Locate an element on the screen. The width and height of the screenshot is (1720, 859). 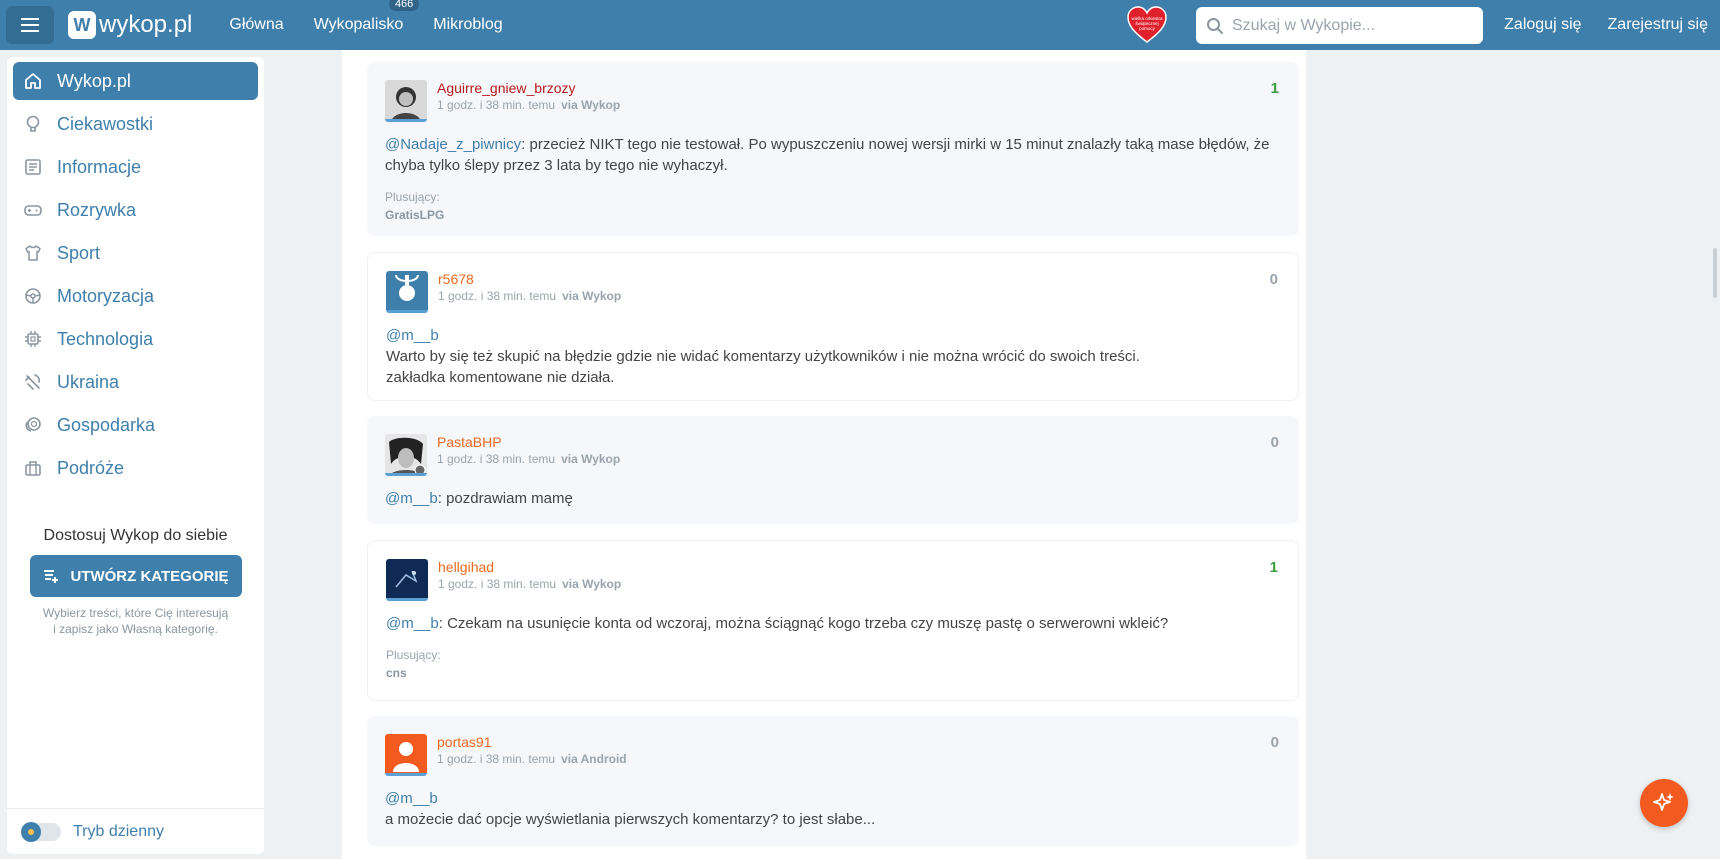
sidebar-item-gospodarka: Gospodarka is located at coordinates (135, 425).